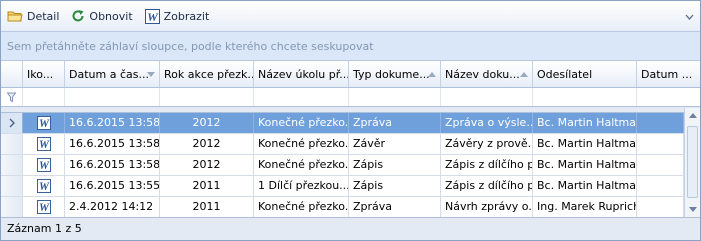 The height and width of the screenshot is (241, 701). What do you see at coordinates (693, 115) in the screenshot?
I see `scroll-up-icon` at bounding box center [693, 115].